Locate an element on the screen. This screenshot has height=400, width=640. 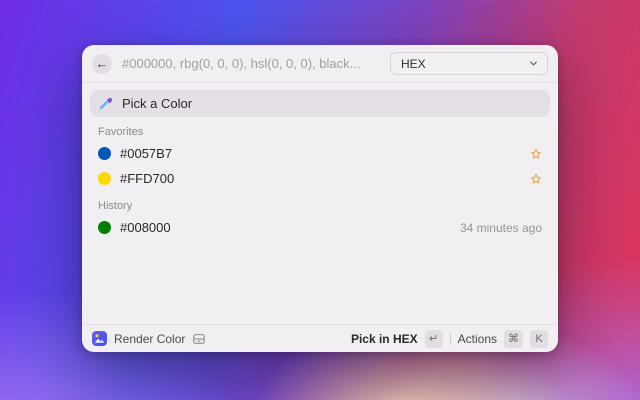
footer-actions: Pick in HEX ↵ Actions ⌘ K is located at coordinates (449, 338).